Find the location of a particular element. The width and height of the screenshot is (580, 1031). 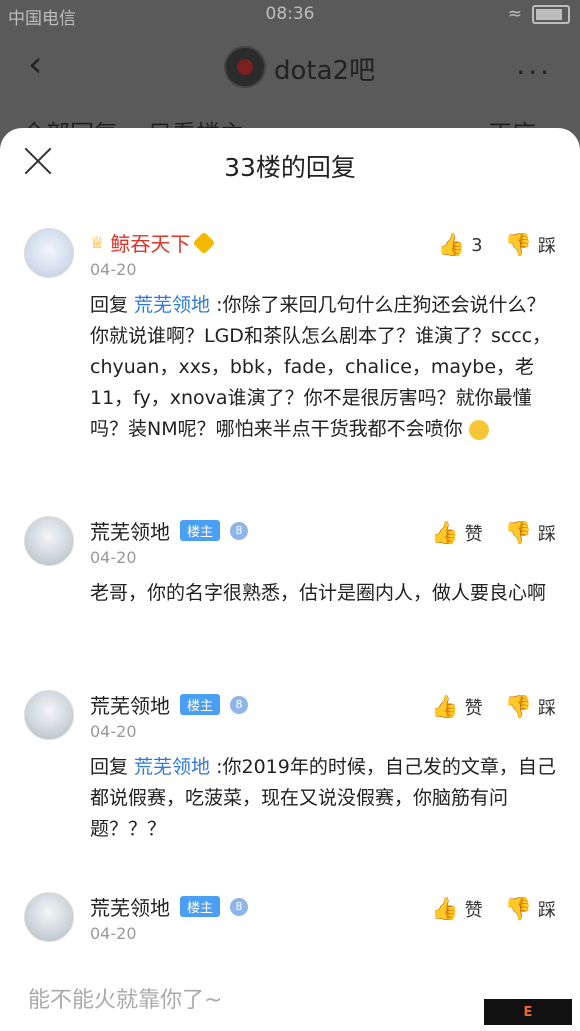

reply-input-placeholder: 能不能火就靠你了~ is located at coordinates (125, 998).